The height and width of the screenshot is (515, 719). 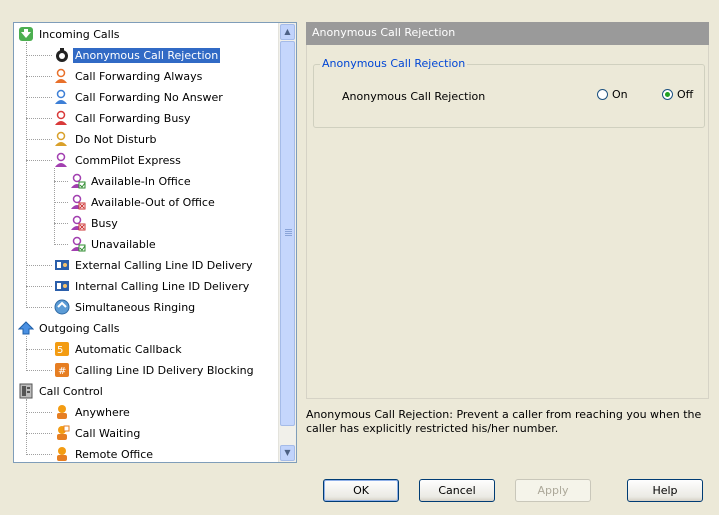 I want to click on call-forwarding-no-answer-icon, so click(x=62, y=97).